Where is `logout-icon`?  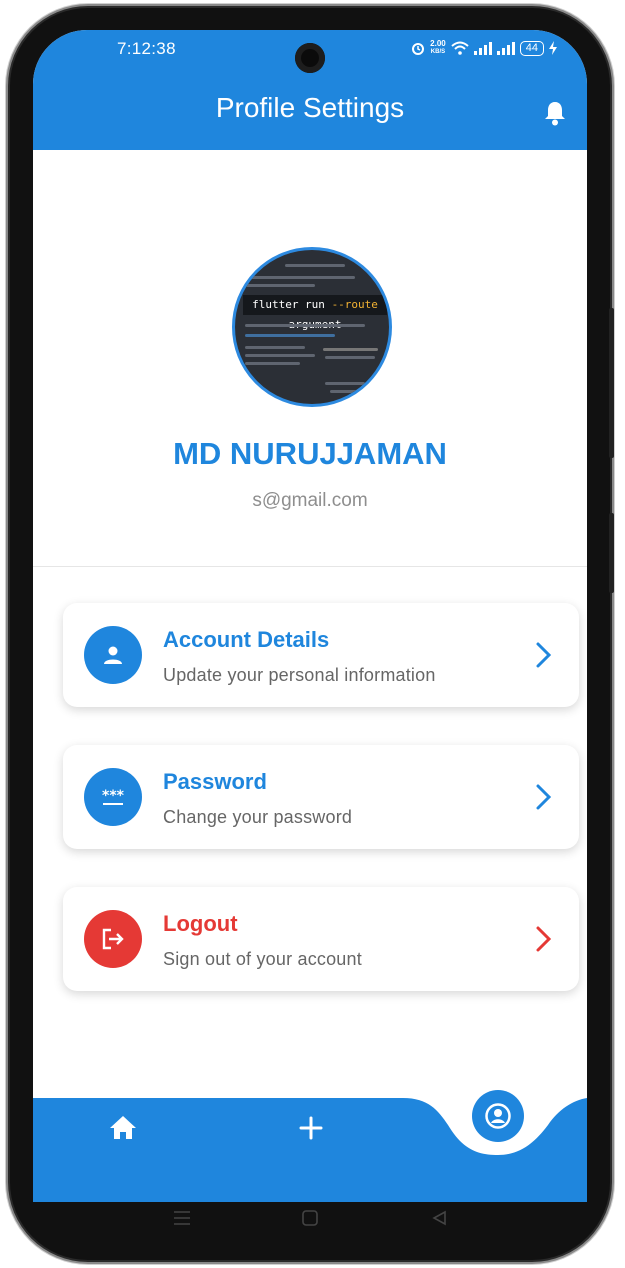
logout-icon is located at coordinates (113, 939).